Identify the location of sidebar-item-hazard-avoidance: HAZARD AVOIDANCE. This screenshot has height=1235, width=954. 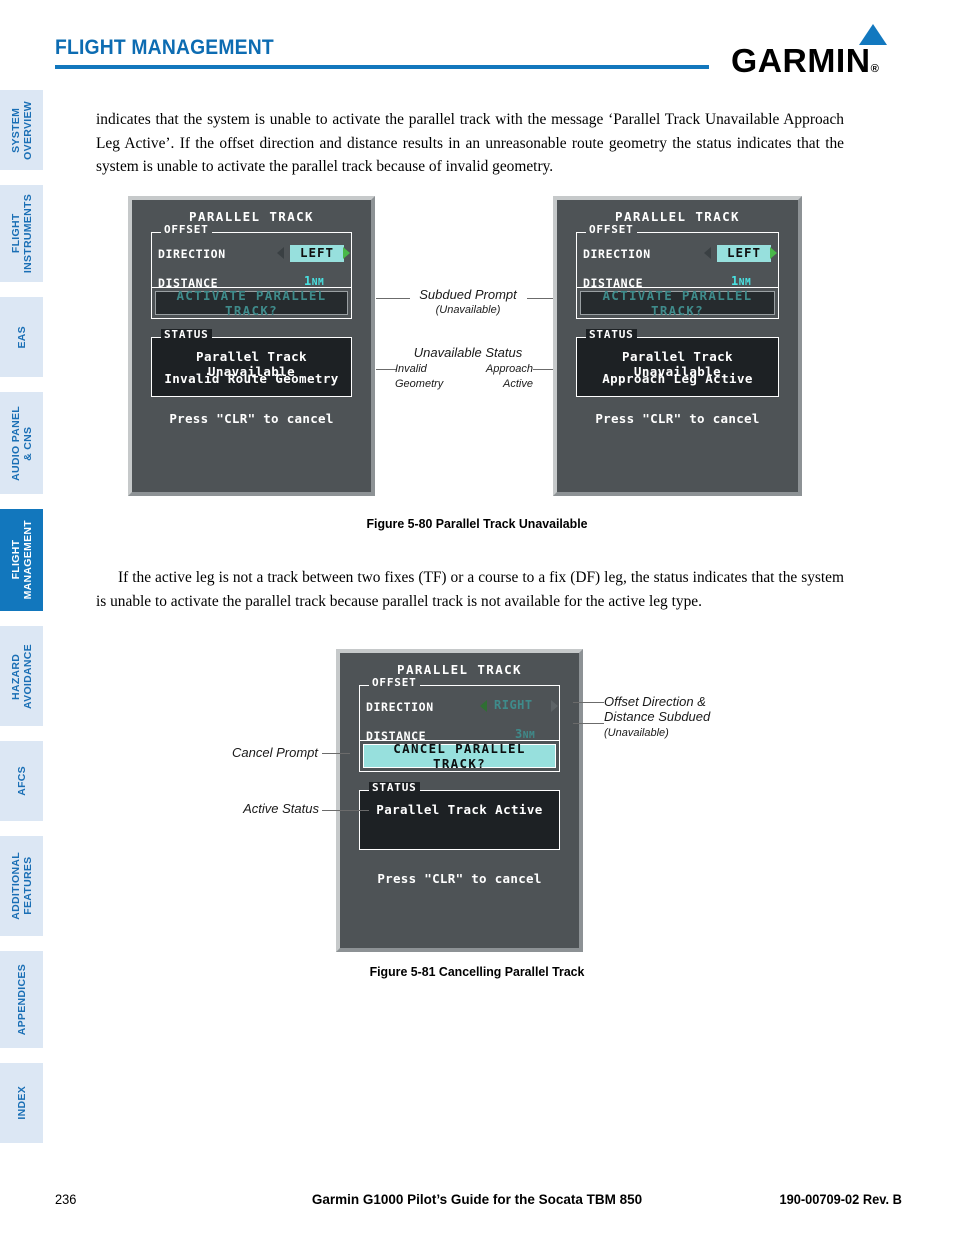
(21, 676).